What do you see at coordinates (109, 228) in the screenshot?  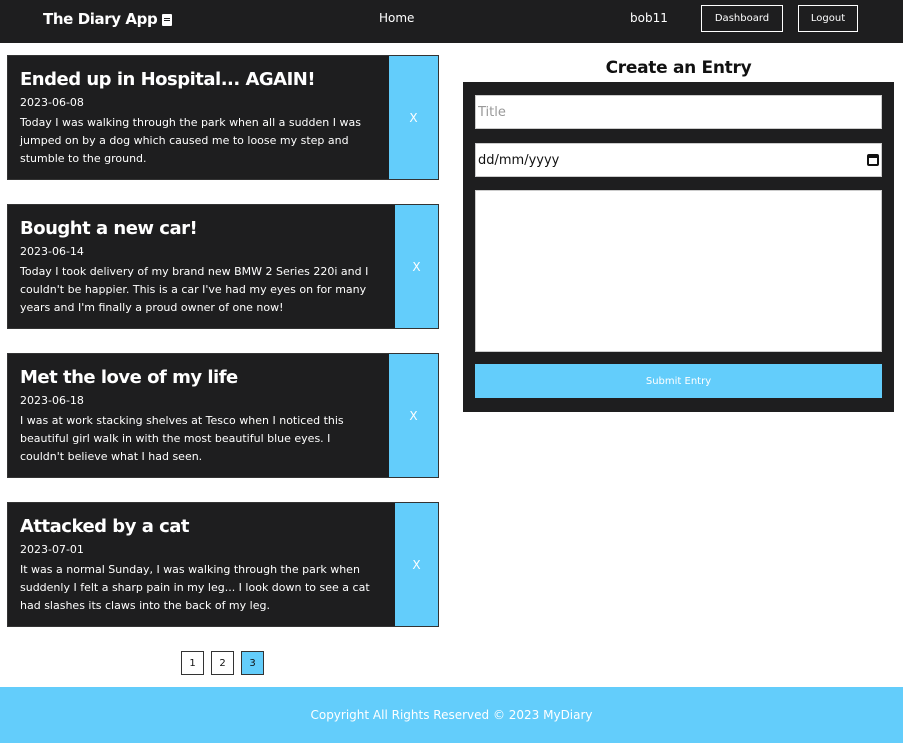 I see `entry-title: Bought a new car!` at bounding box center [109, 228].